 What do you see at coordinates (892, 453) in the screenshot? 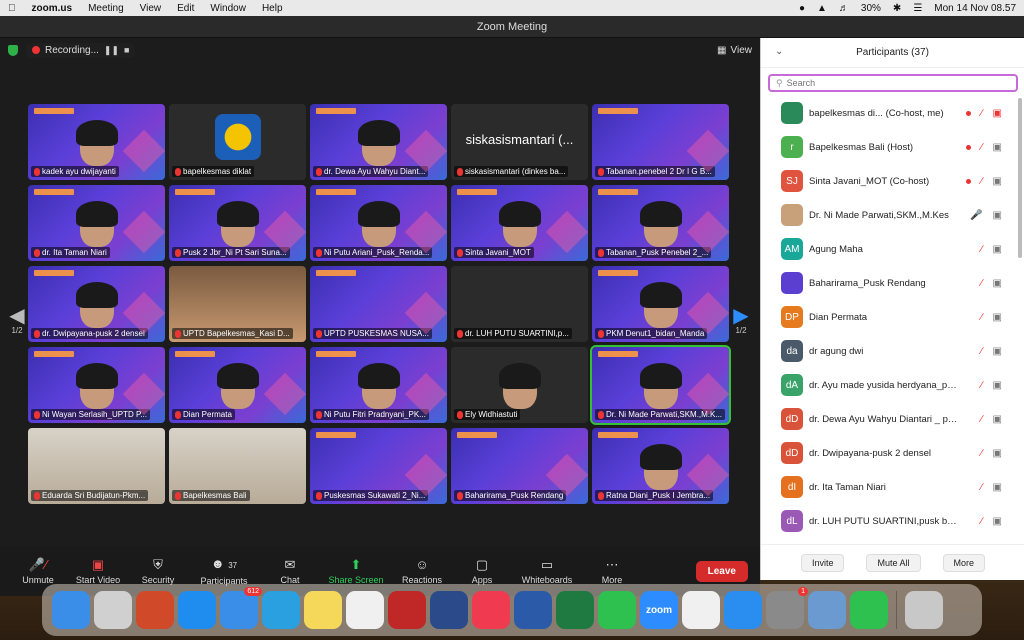
I see `participant-row: dD dr. Dwipayana-pusk 2 densel ∕ ▣` at bounding box center [892, 453].